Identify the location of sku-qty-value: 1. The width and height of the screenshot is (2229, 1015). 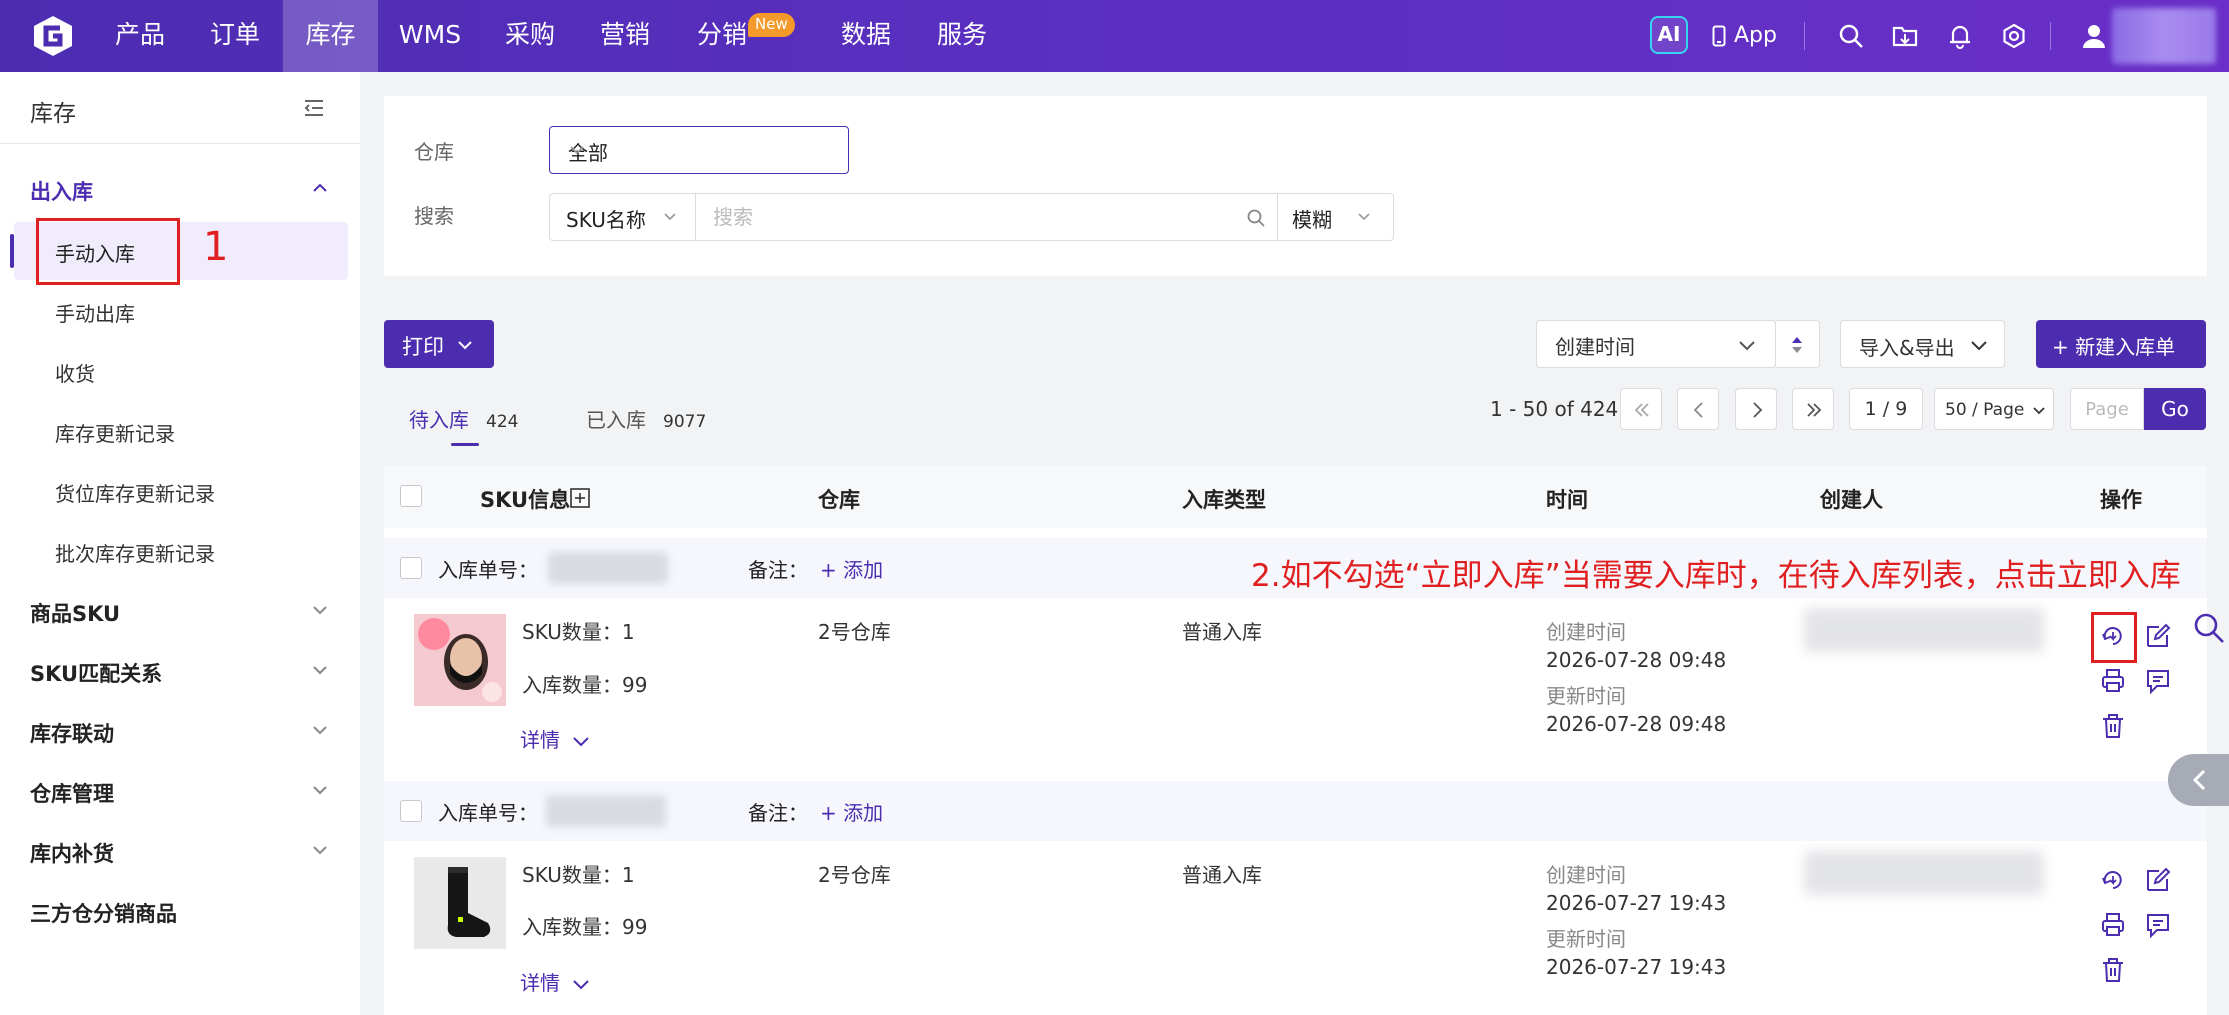
(628, 632).